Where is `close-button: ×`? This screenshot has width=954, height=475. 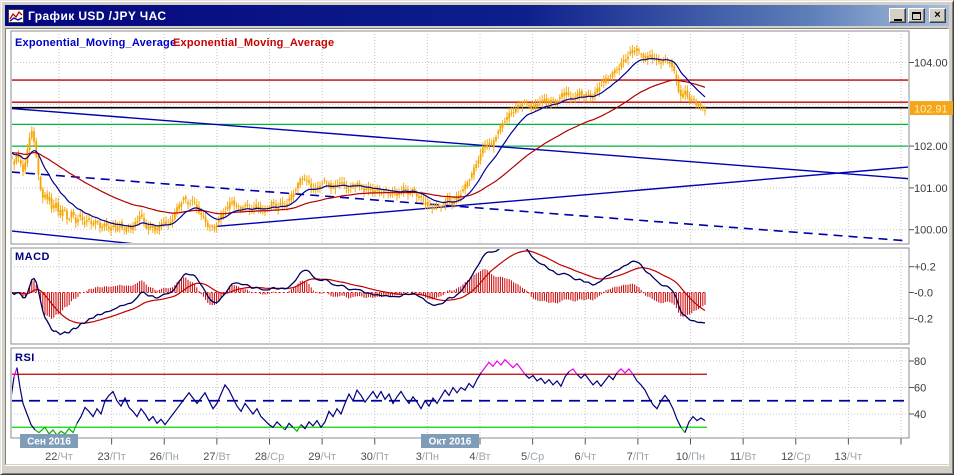
close-button: × is located at coordinates (937, 15).